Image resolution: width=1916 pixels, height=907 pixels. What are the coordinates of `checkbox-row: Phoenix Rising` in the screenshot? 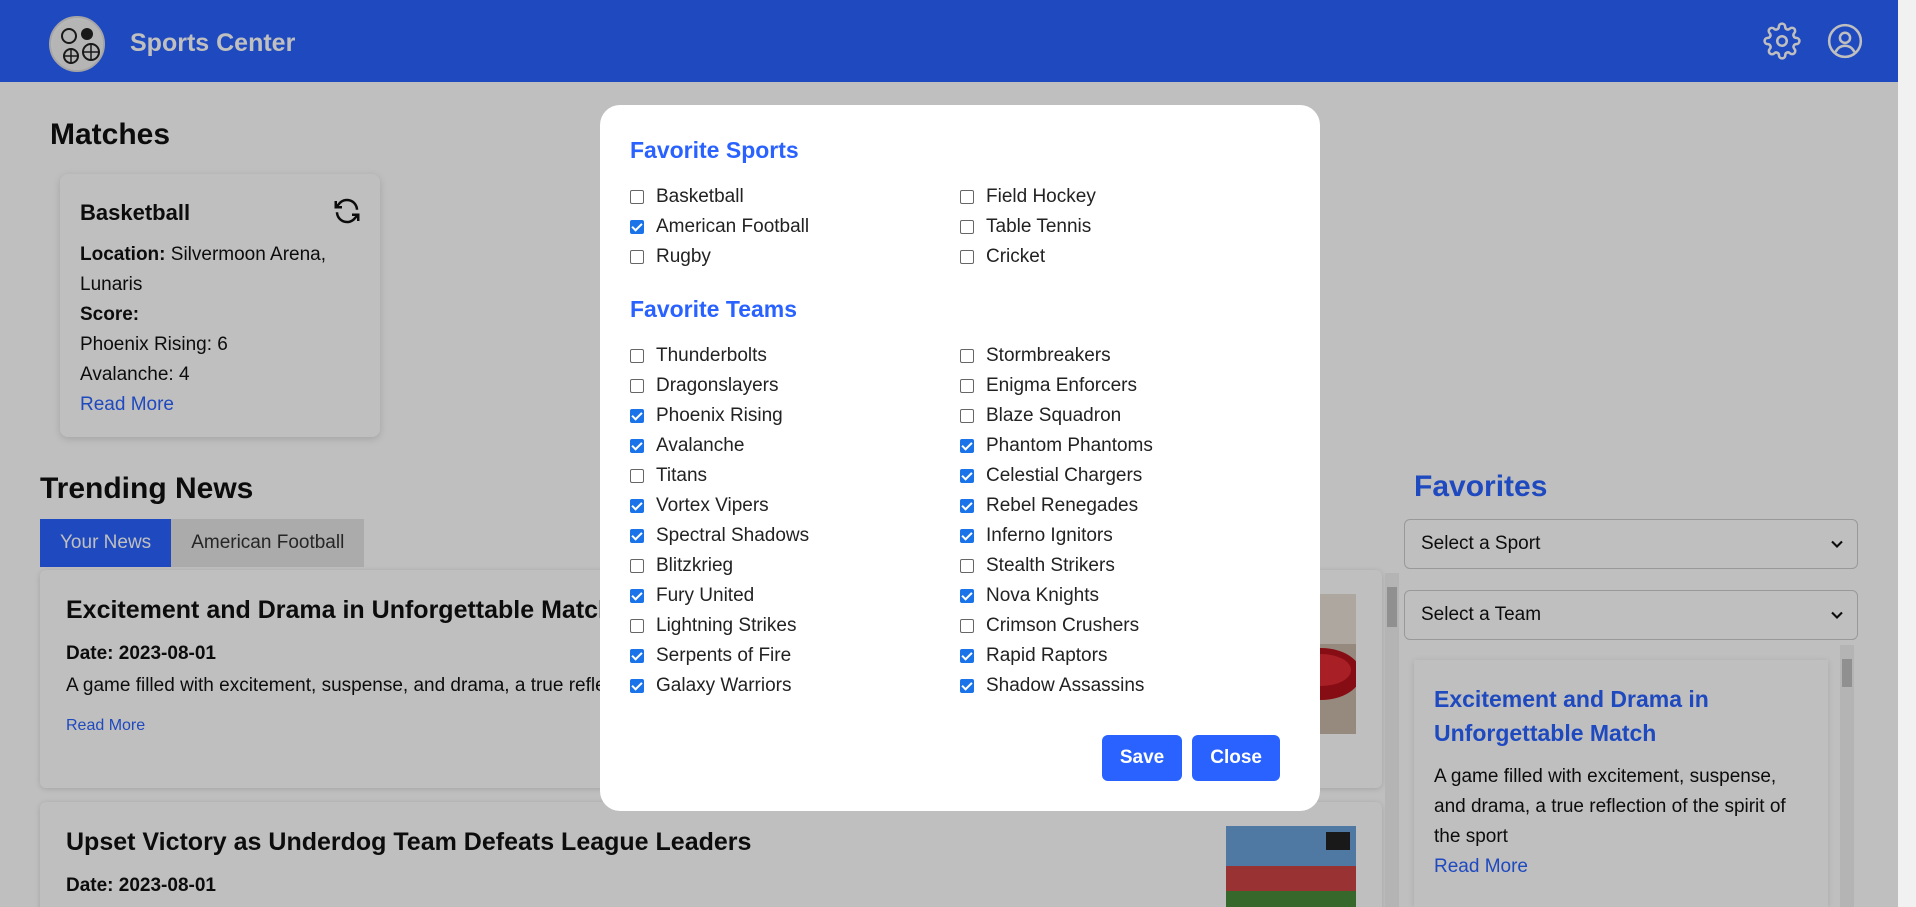 It's located at (795, 416).